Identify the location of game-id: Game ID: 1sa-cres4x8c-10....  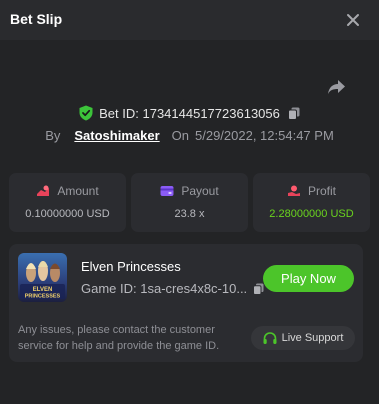
(164, 288).